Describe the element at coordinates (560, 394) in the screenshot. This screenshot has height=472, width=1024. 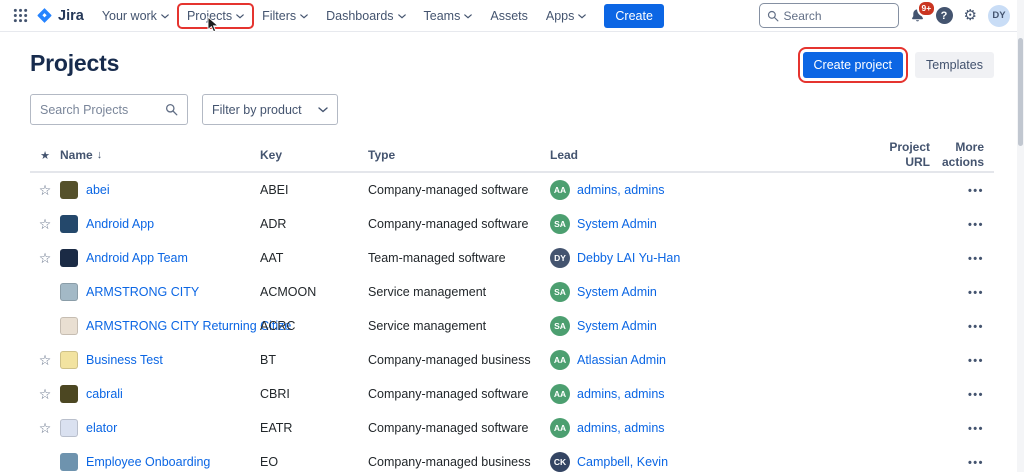
I see `lead-avatar: AA` at that location.